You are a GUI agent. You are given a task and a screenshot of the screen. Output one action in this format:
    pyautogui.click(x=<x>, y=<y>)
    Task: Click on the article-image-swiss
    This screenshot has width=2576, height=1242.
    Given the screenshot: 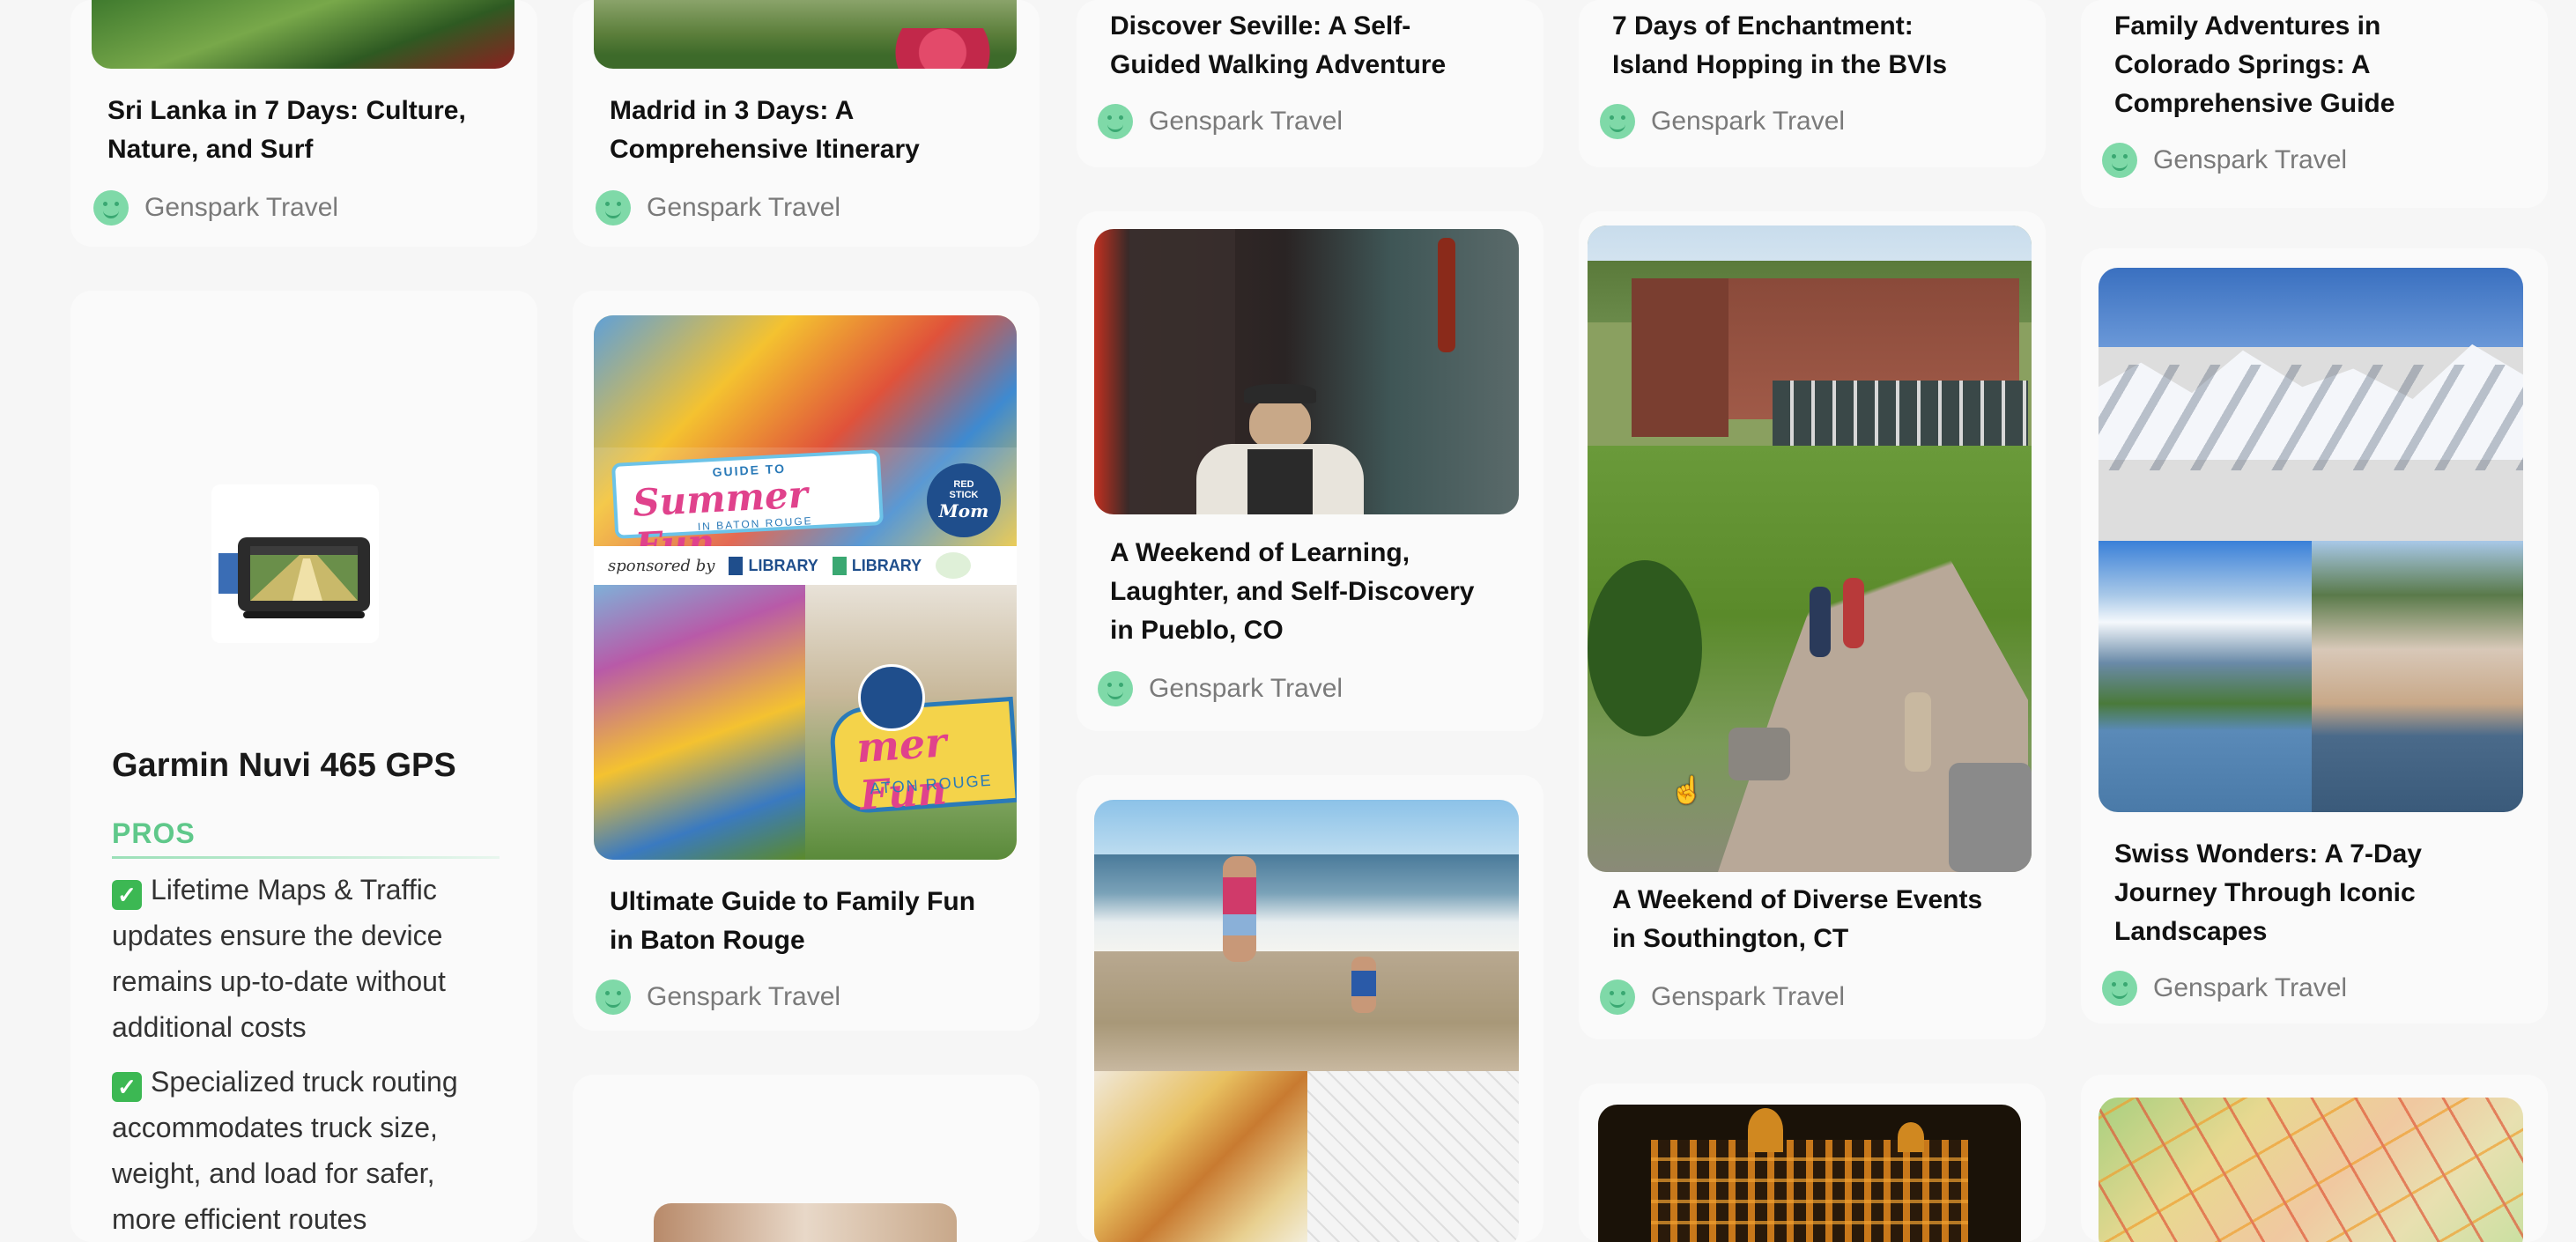 What is the action you would take?
    pyautogui.click(x=2311, y=540)
    